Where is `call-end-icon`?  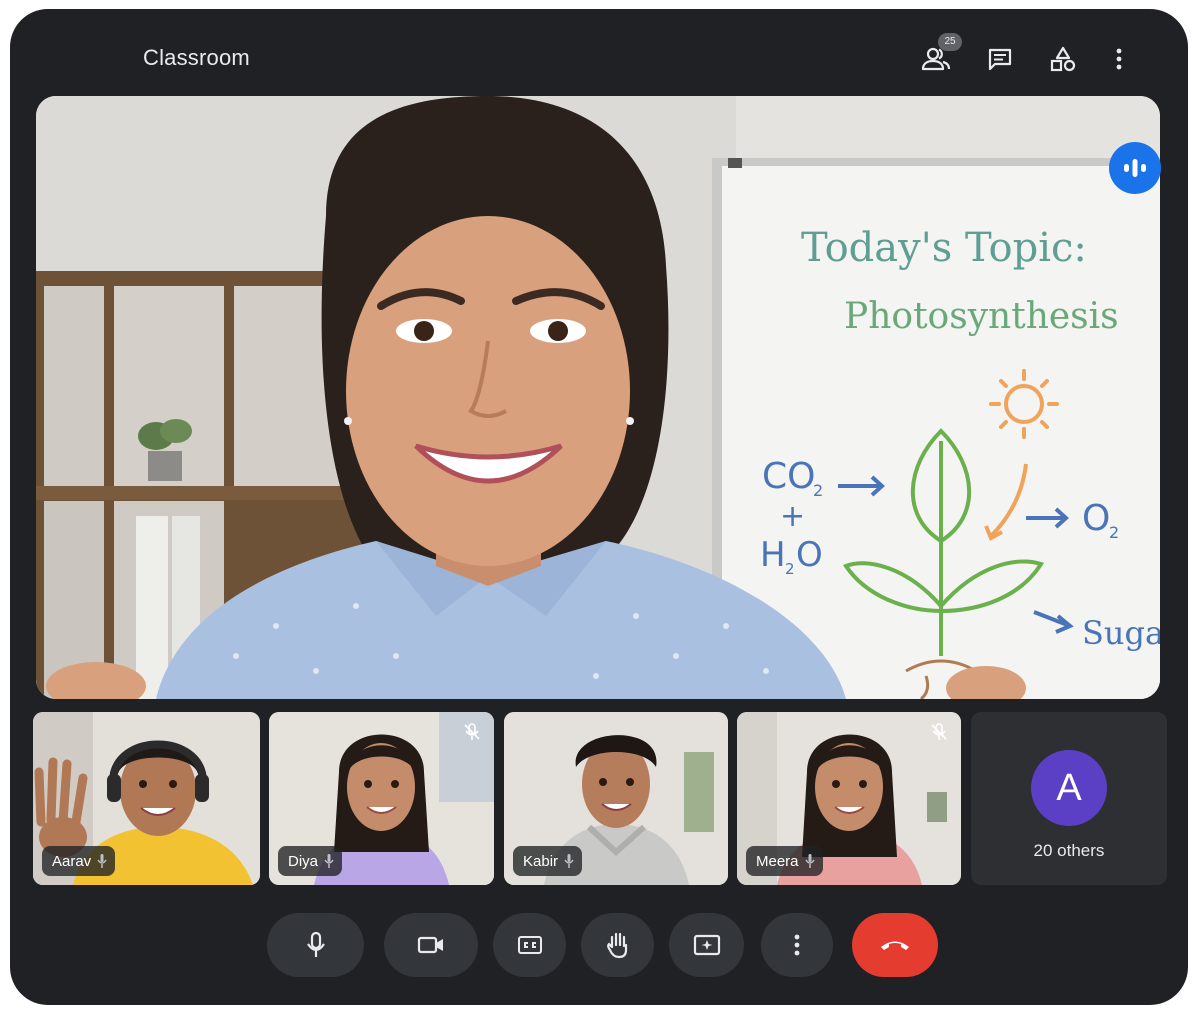 call-end-icon is located at coordinates (895, 945).